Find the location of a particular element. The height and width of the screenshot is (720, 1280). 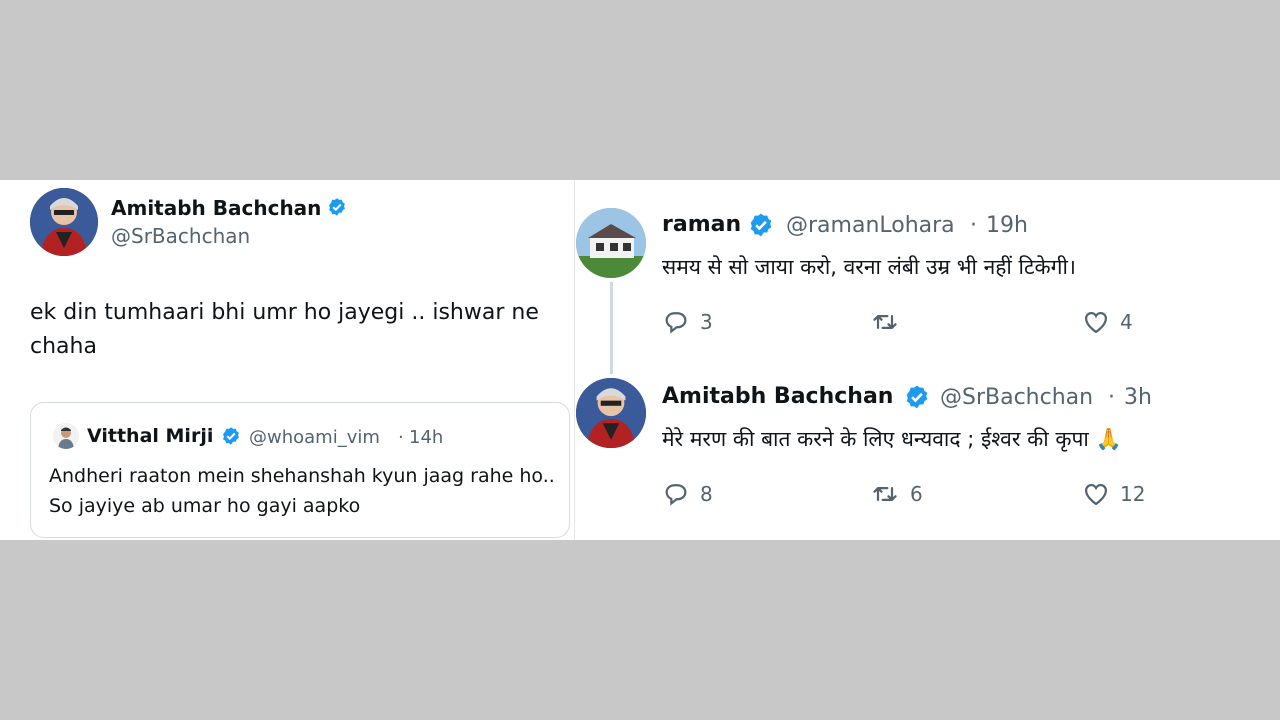

retweet-button: 6 is located at coordinates (896, 494).